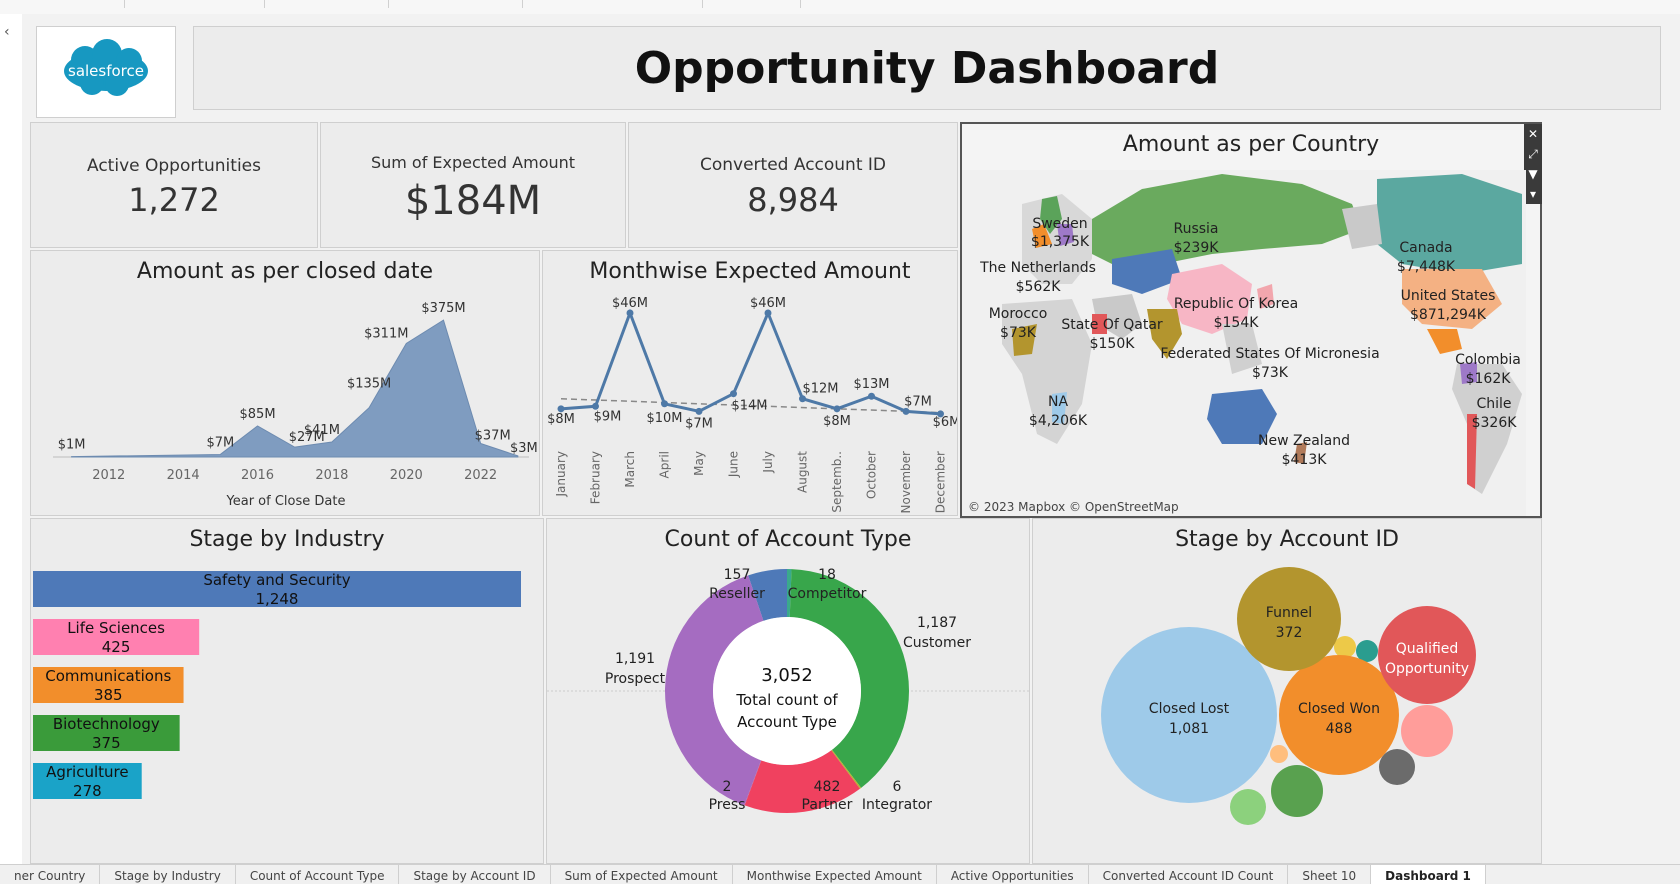 The height and width of the screenshot is (884, 1680). Describe the element at coordinates (406, 475) in the screenshot. I see `x-tick-label: 2020` at that location.